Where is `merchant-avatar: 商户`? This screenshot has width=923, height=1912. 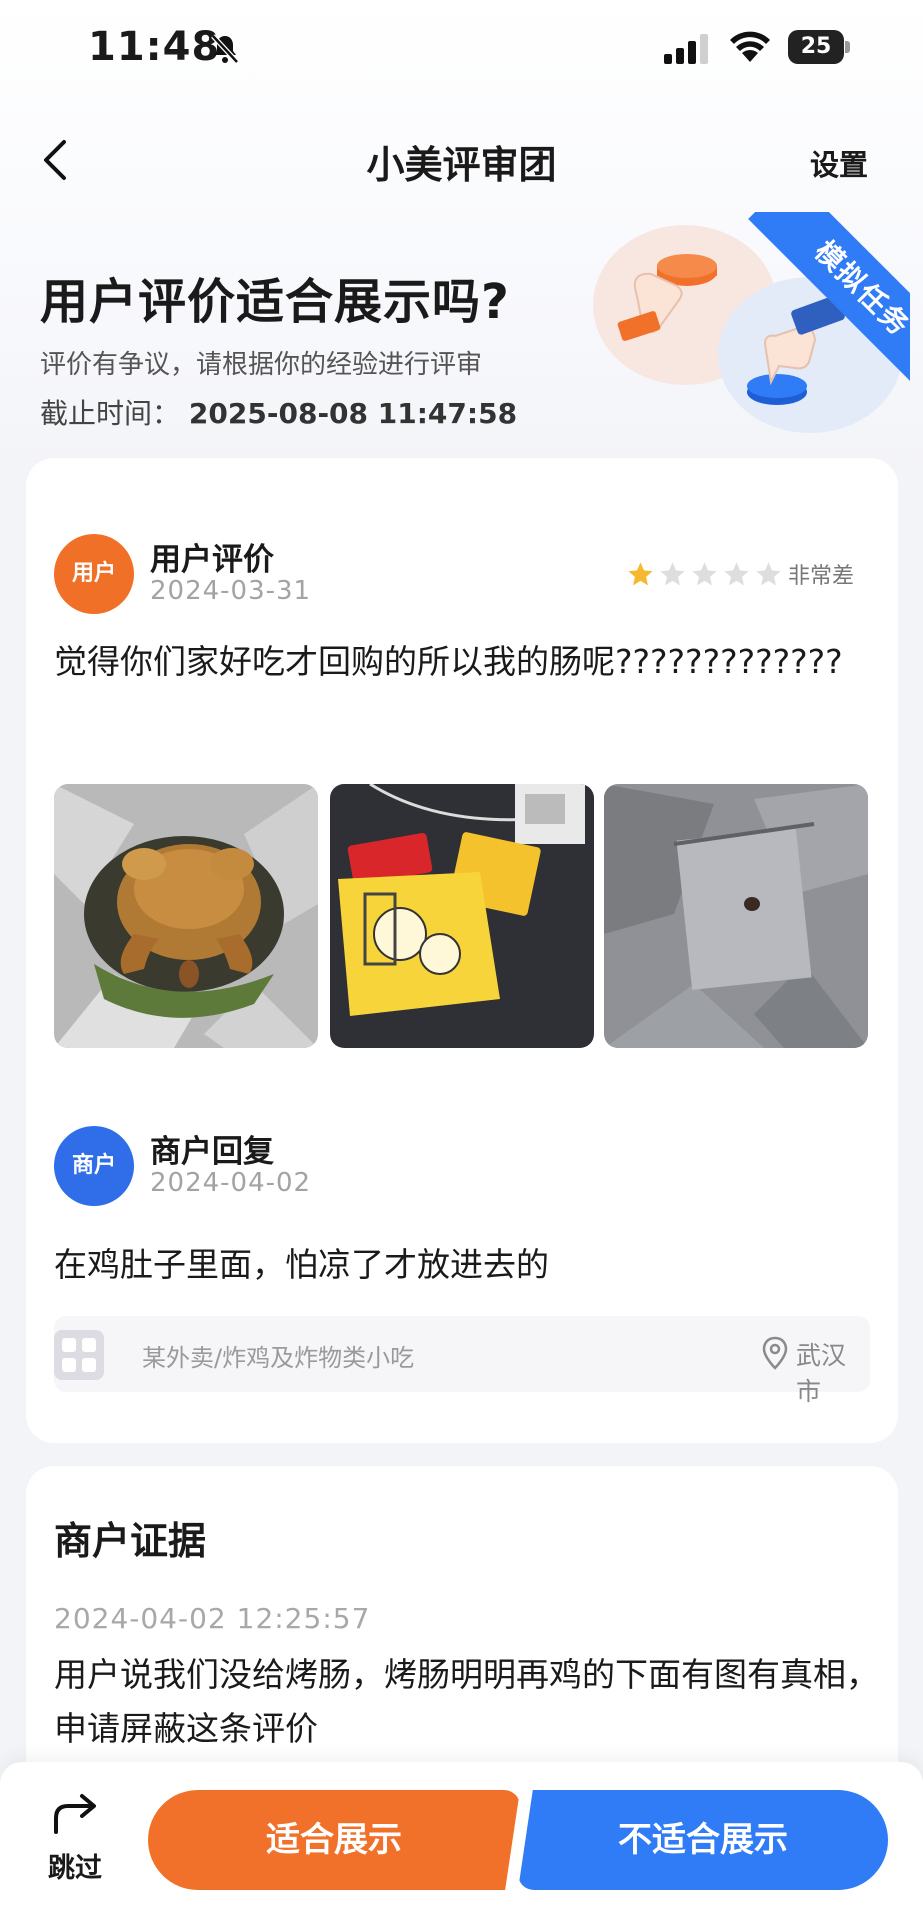
merchant-avatar: 商户 is located at coordinates (94, 1166).